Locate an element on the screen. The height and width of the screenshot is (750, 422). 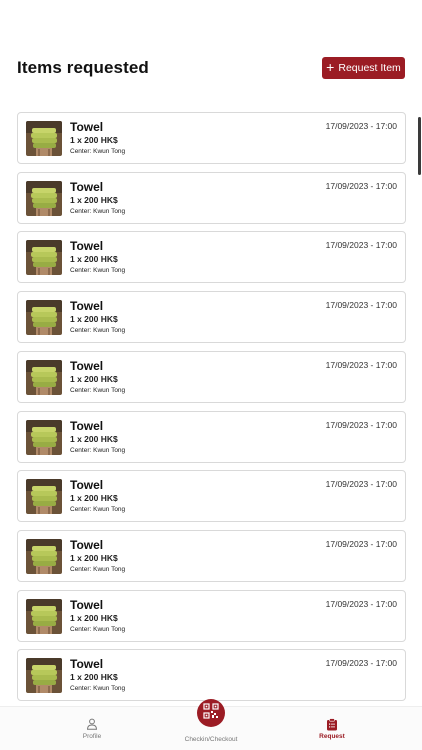
nav-item-request: Request is located at coordinates (332, 728).